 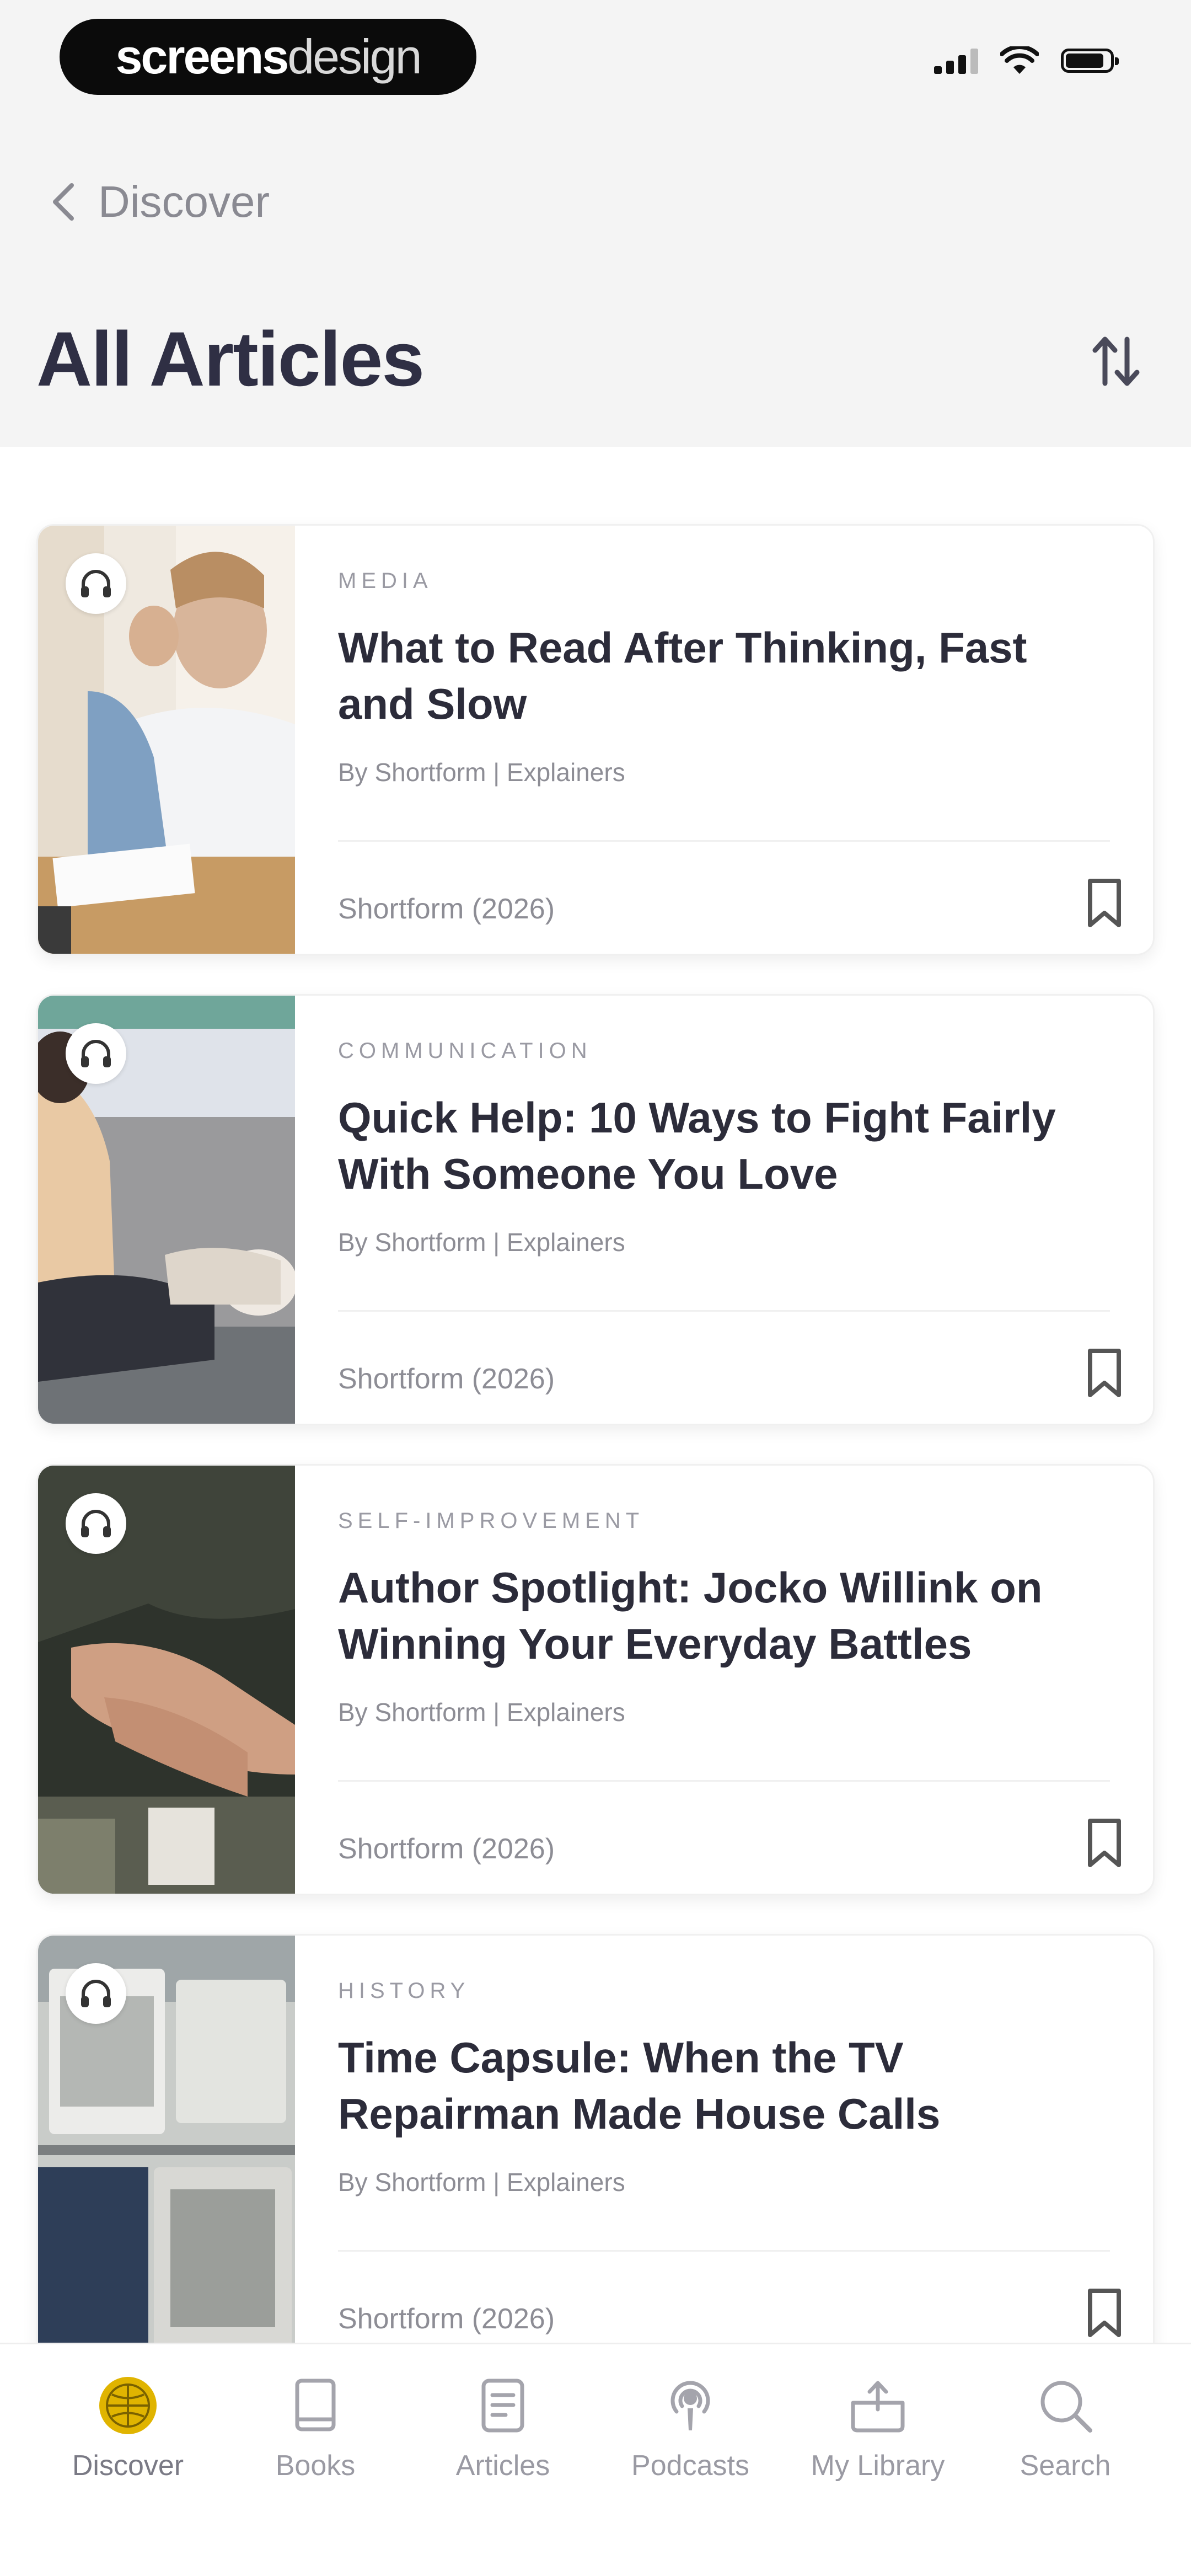 I want to click on screensdesign-logo: screensdesign, so click(x=268, y=57).